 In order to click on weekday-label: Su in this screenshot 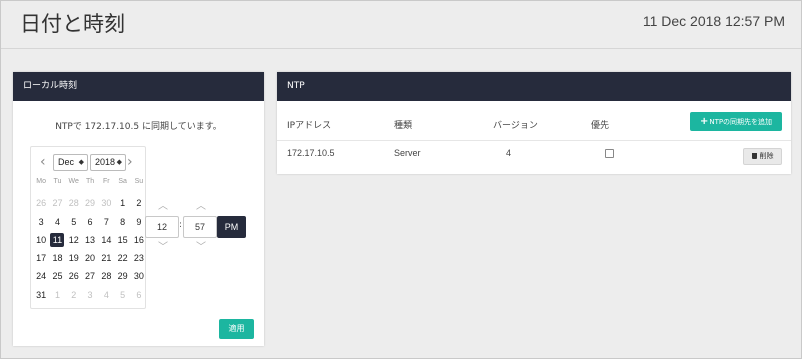, I will do `click(139, 181)`.